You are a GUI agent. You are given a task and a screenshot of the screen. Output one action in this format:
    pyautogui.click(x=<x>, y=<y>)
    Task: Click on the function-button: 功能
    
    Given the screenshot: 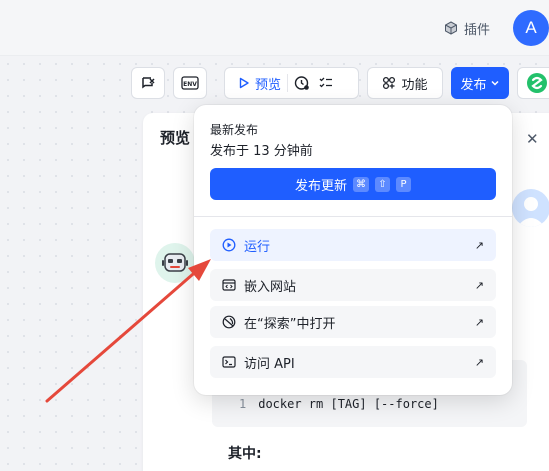 What is the action you would take?
    pyautogui.click(x=405, y=83)
    